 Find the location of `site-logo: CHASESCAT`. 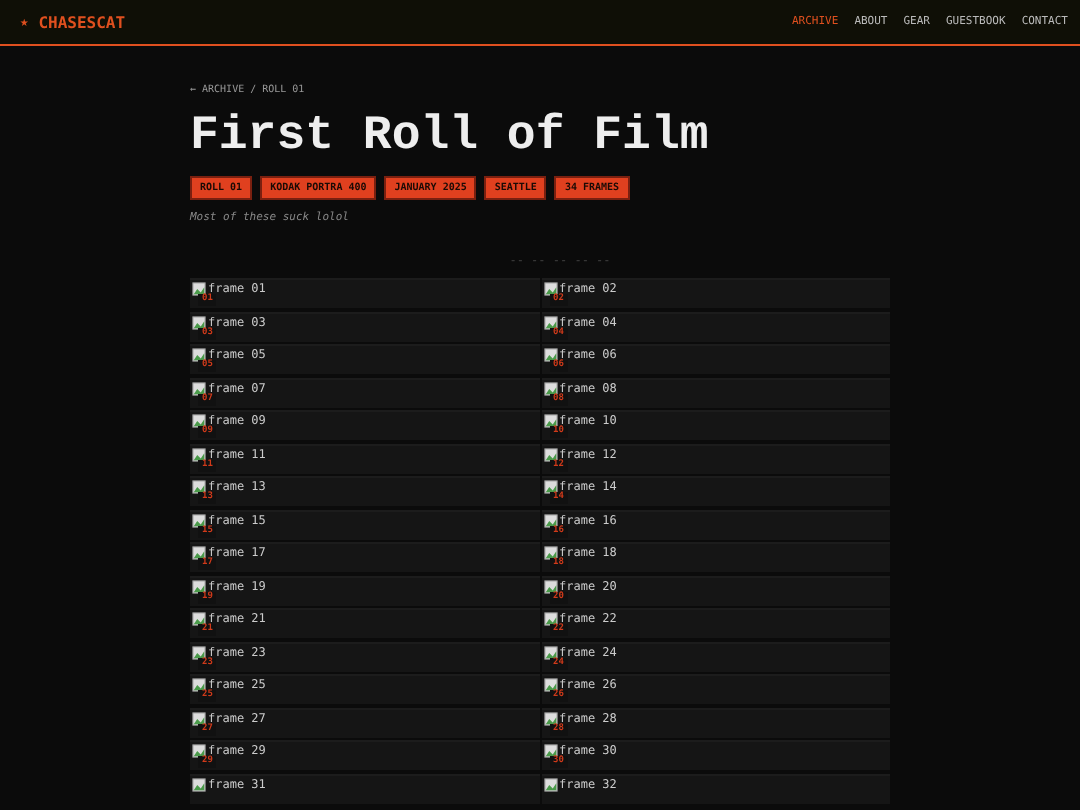

site-logo: CHASESCAT is located at coordinates (82, 22).